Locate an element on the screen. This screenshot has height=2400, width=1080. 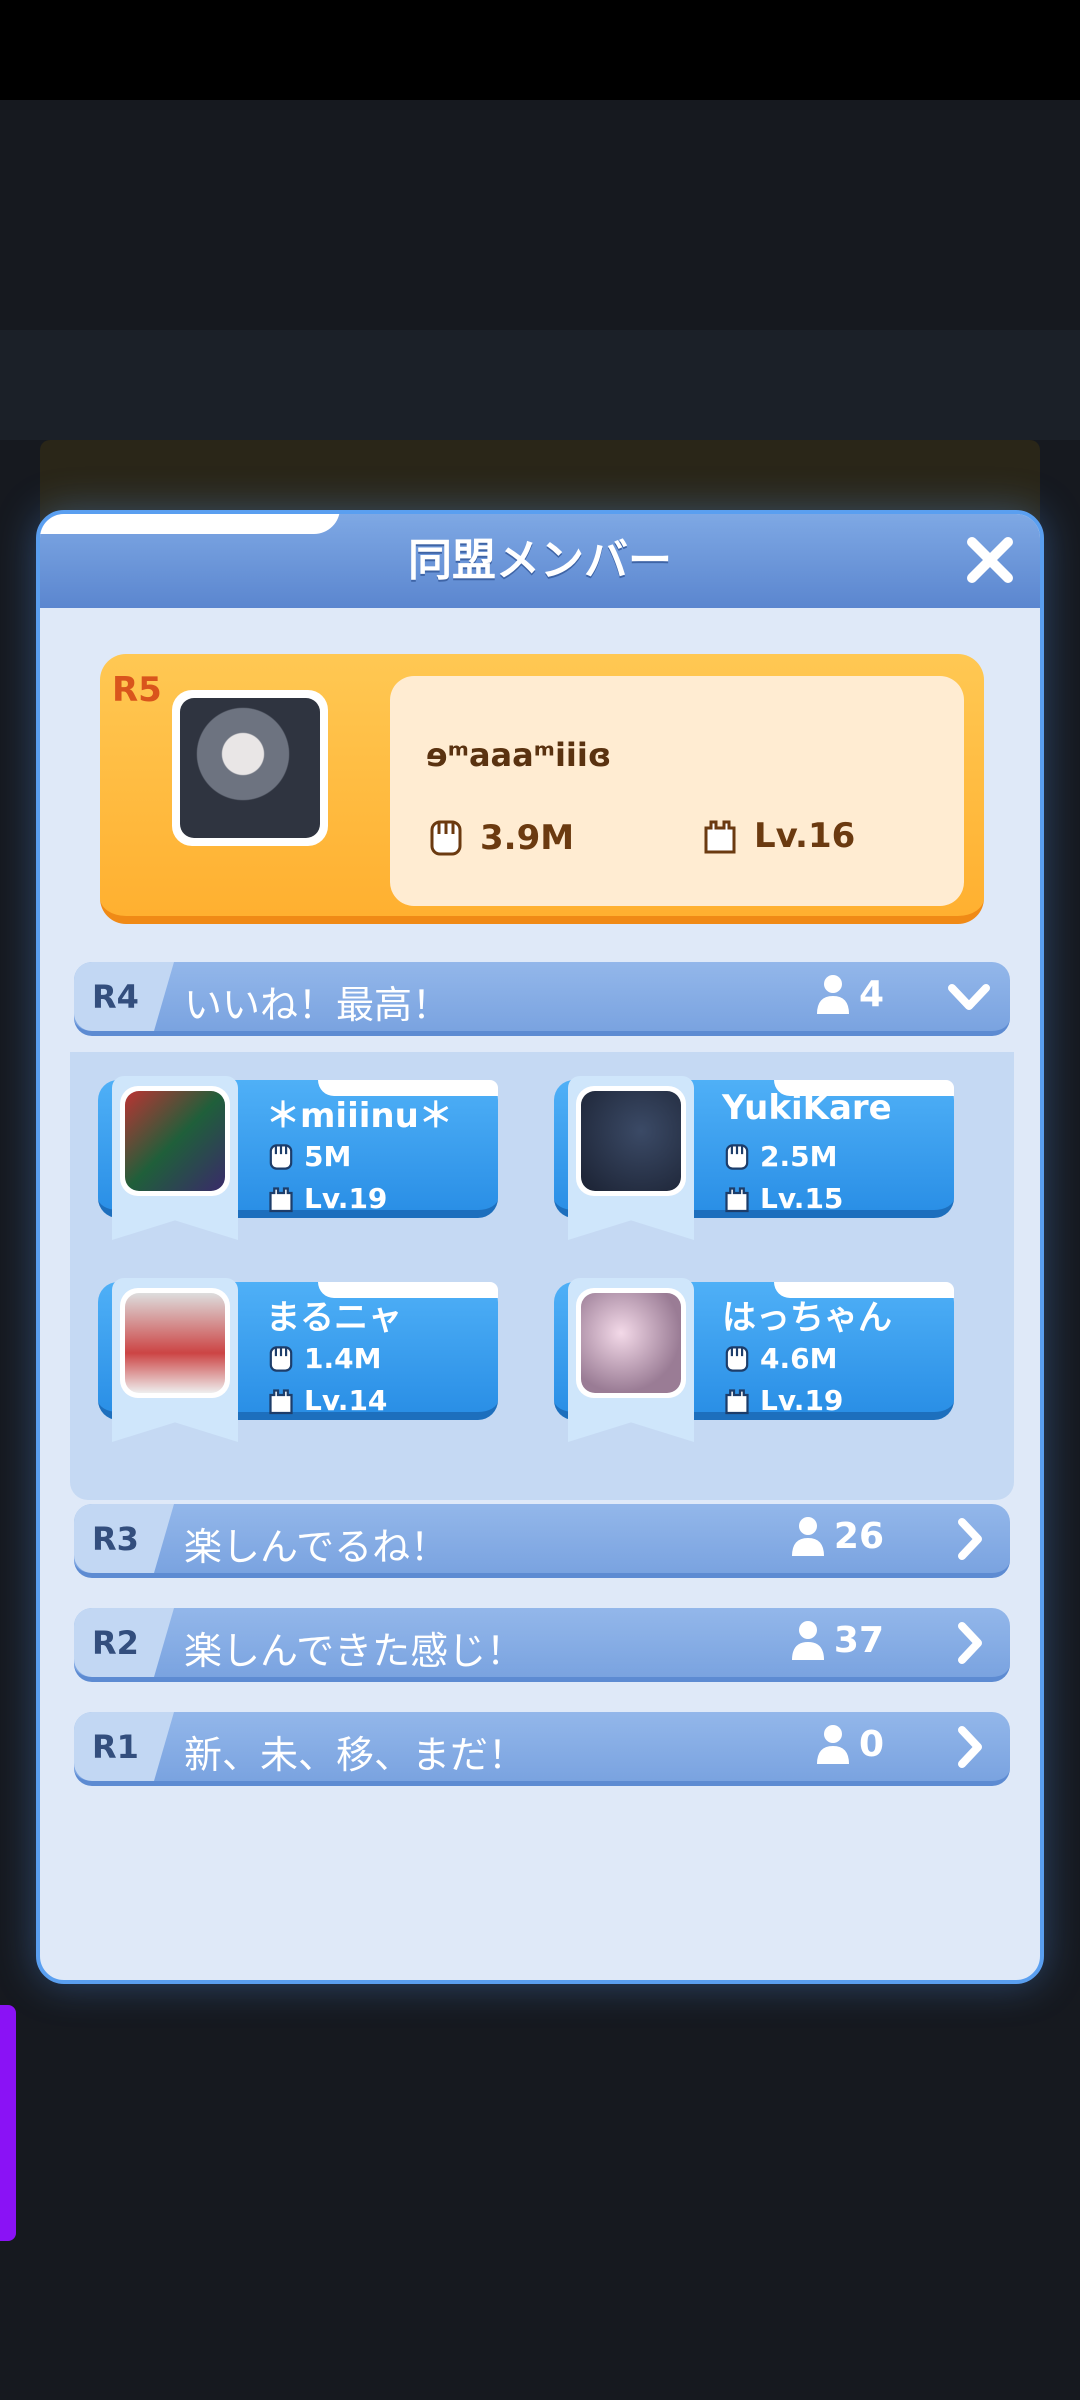
member-card: ＊miiinu＊ 5M Lv.19 is located at coordinates (298, 1158).